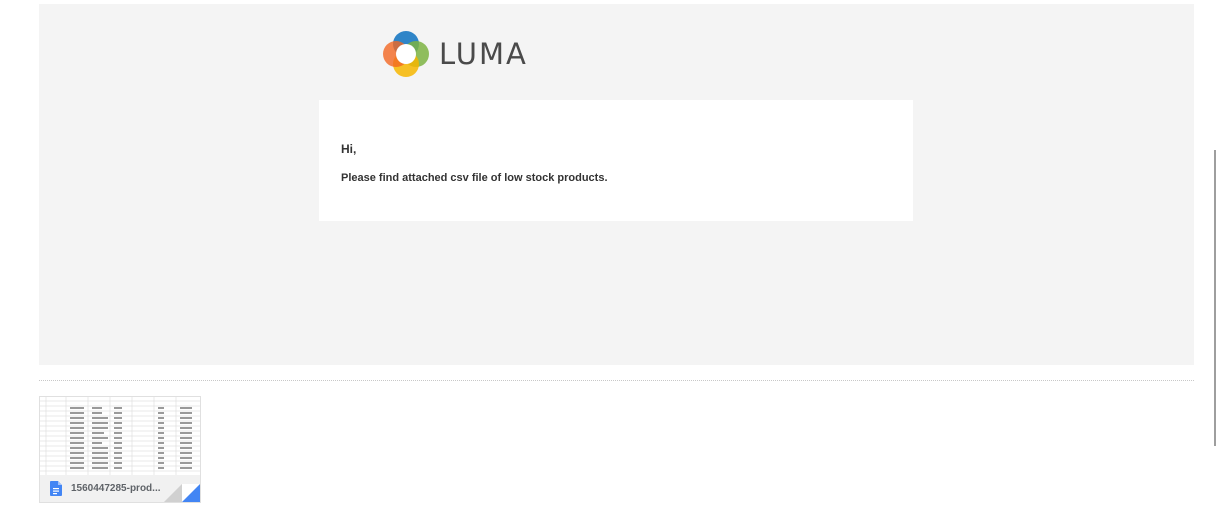  What do you see at coordinates (1215, 298) in the screenshot?
I see `scrollbar` at bounding box center [1215, 298].